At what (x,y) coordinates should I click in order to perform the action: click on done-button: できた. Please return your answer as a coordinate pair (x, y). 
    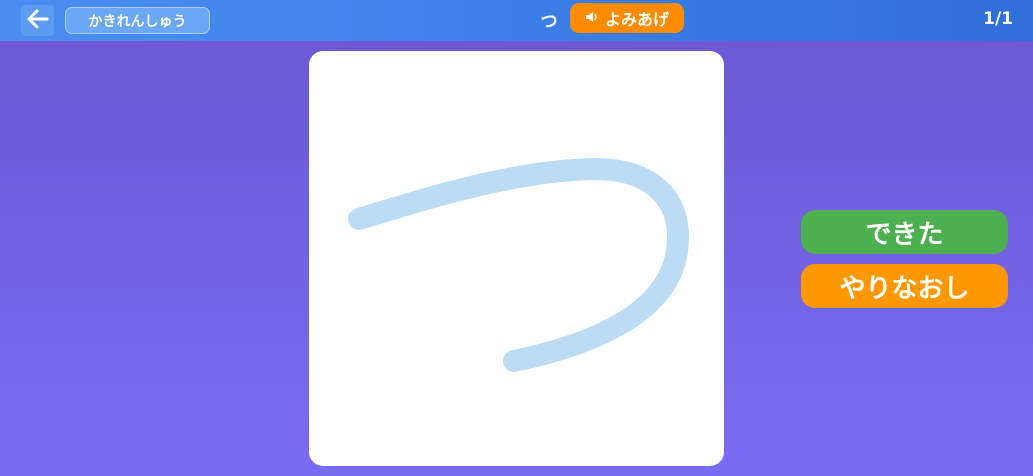
    Looking at the image, I should click on (904, 232).